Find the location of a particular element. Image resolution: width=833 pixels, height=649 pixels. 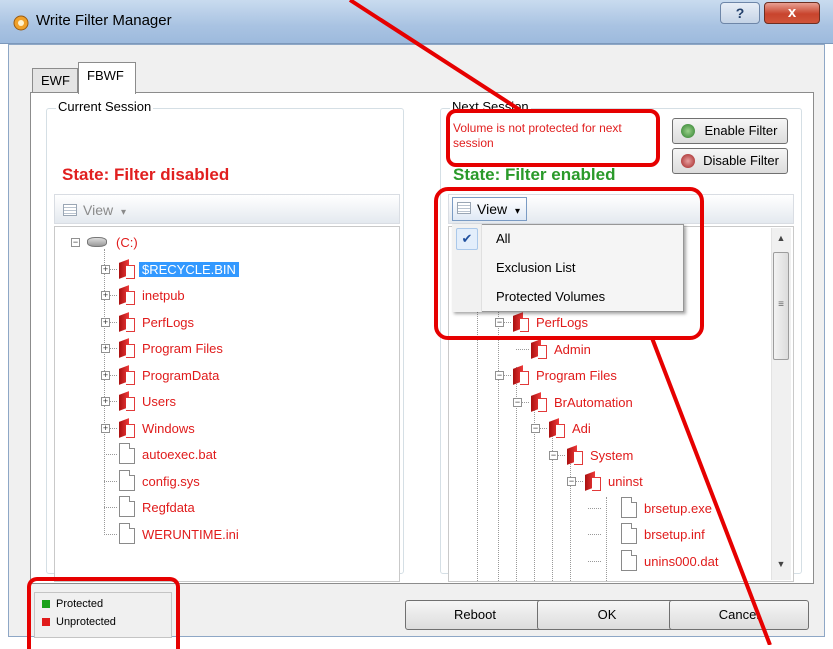

tree-item-label: (C:) is located at coordinates (127, 242).